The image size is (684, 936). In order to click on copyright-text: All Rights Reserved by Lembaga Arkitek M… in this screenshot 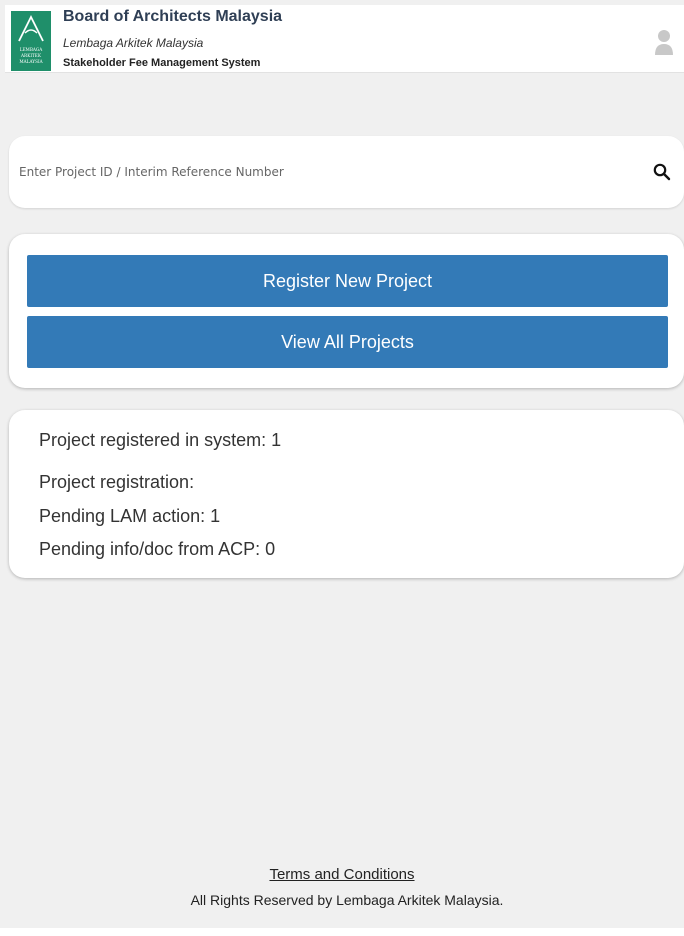, I will do `click(347, 900)`.